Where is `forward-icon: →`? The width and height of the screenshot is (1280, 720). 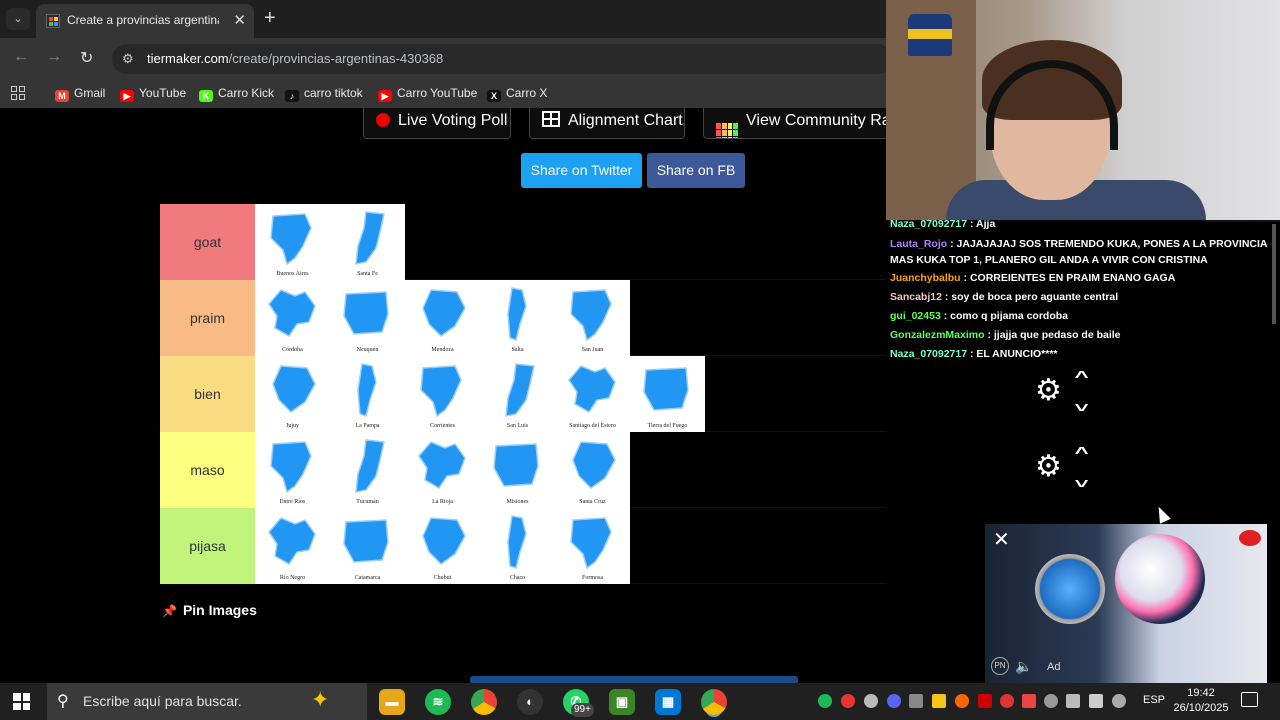
forward-icon: → is located at coordinates (54, 57).